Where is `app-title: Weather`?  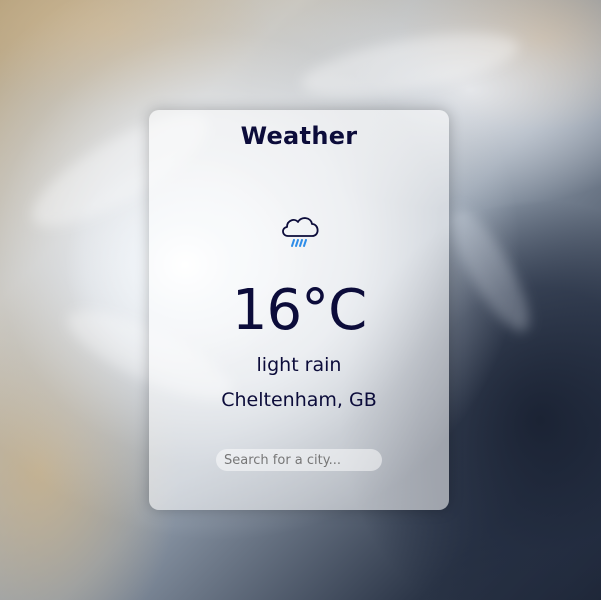
app-title: Weather is located at coordinates (299, 136).